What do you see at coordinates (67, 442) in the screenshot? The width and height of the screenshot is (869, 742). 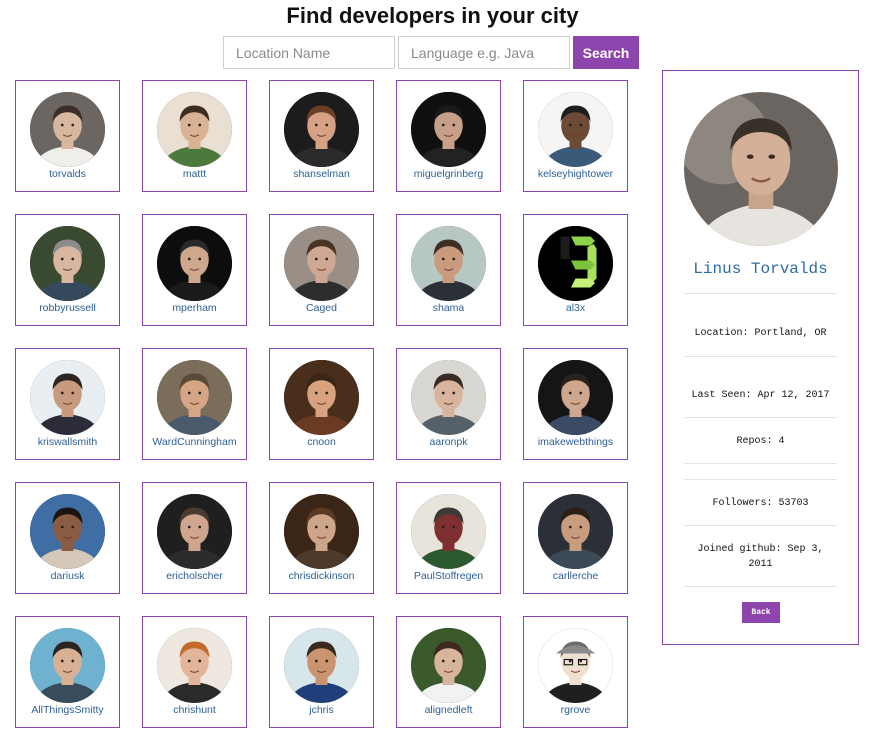 I see `developer-username: kriswallsmith` at bounding box center [67, 442].